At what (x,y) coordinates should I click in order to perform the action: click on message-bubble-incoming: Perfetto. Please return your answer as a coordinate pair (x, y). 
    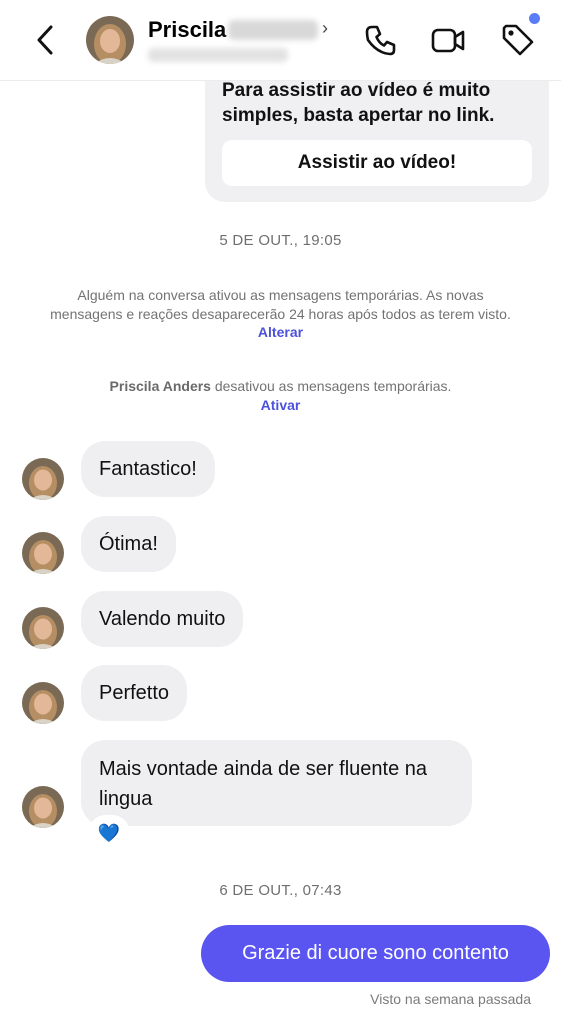
    Looking at the image, I should click on (134, 693).